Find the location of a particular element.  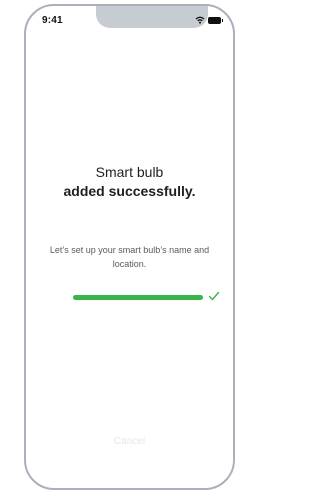

cancel-button: Cancel is located at coordinates (129, 441).